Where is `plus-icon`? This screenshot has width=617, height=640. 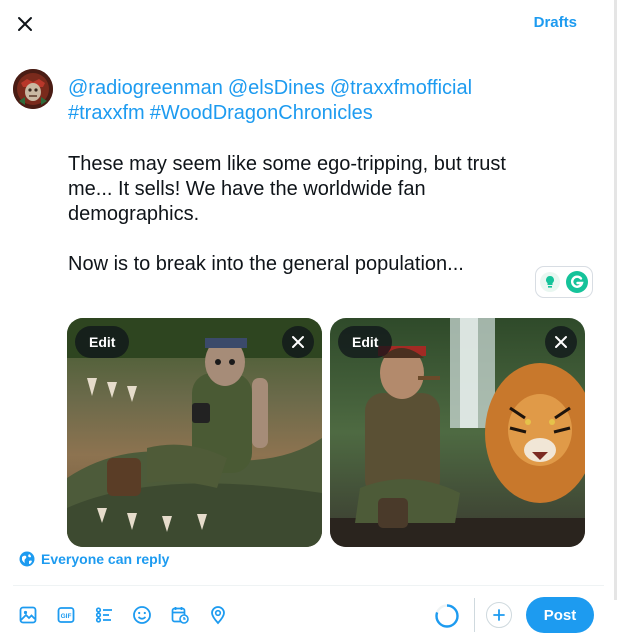 plus-icon is located at coordinates (499, 615).